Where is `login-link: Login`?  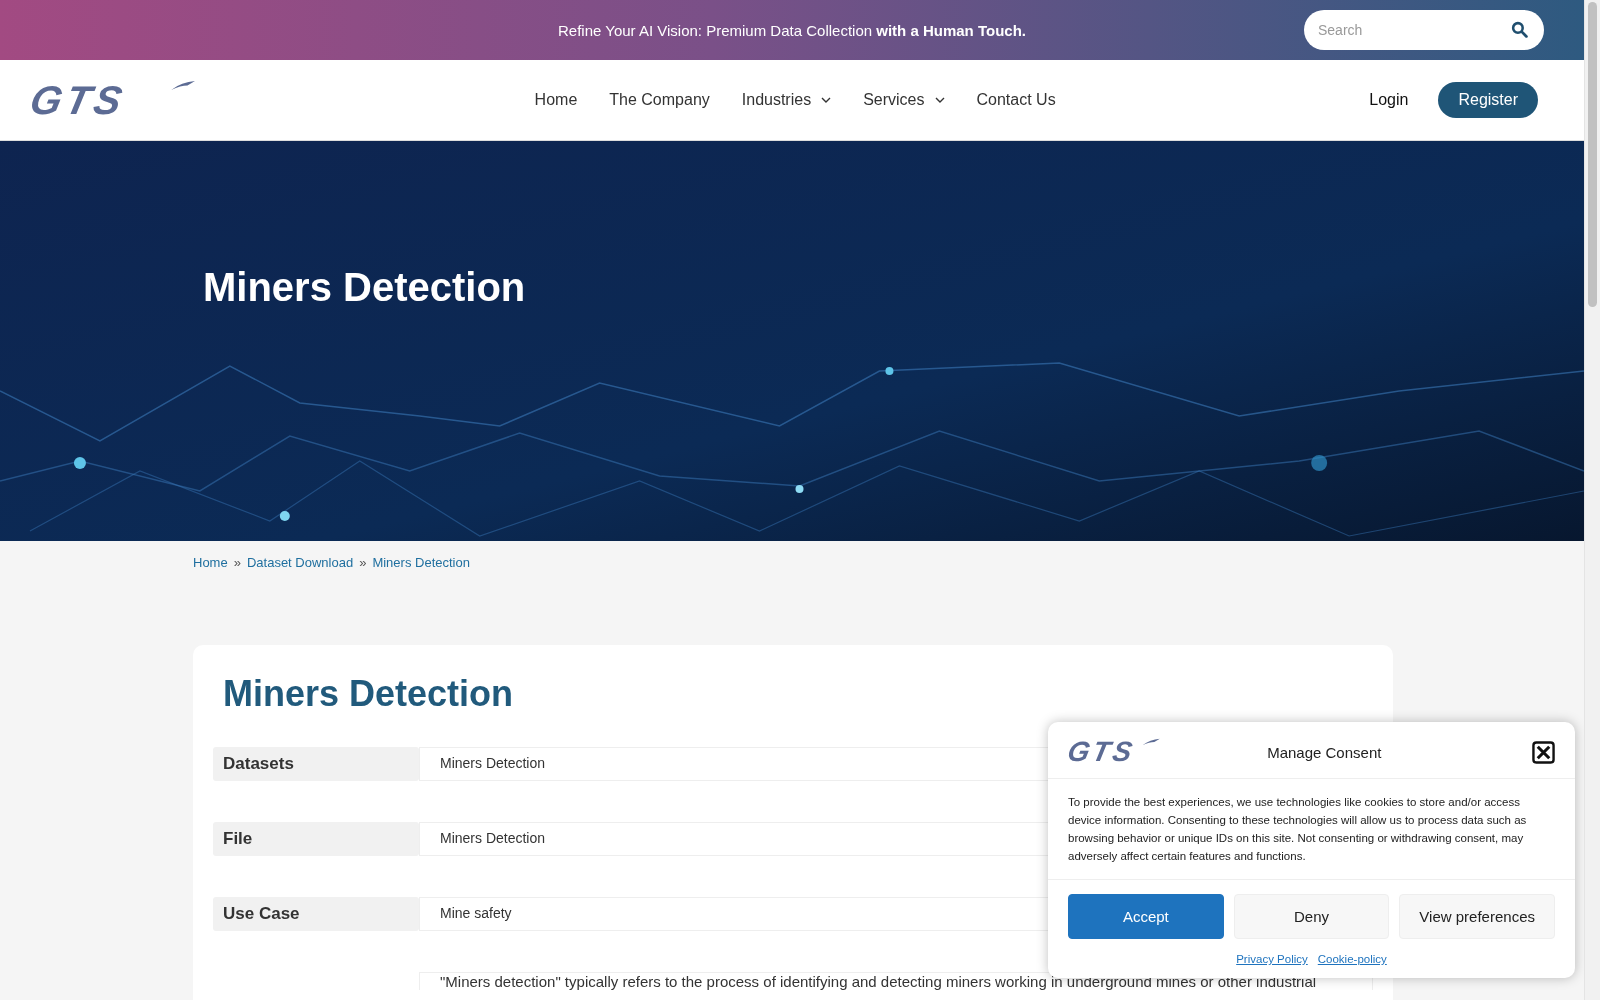 login-link: Login is located at coordinates (1389, 100).